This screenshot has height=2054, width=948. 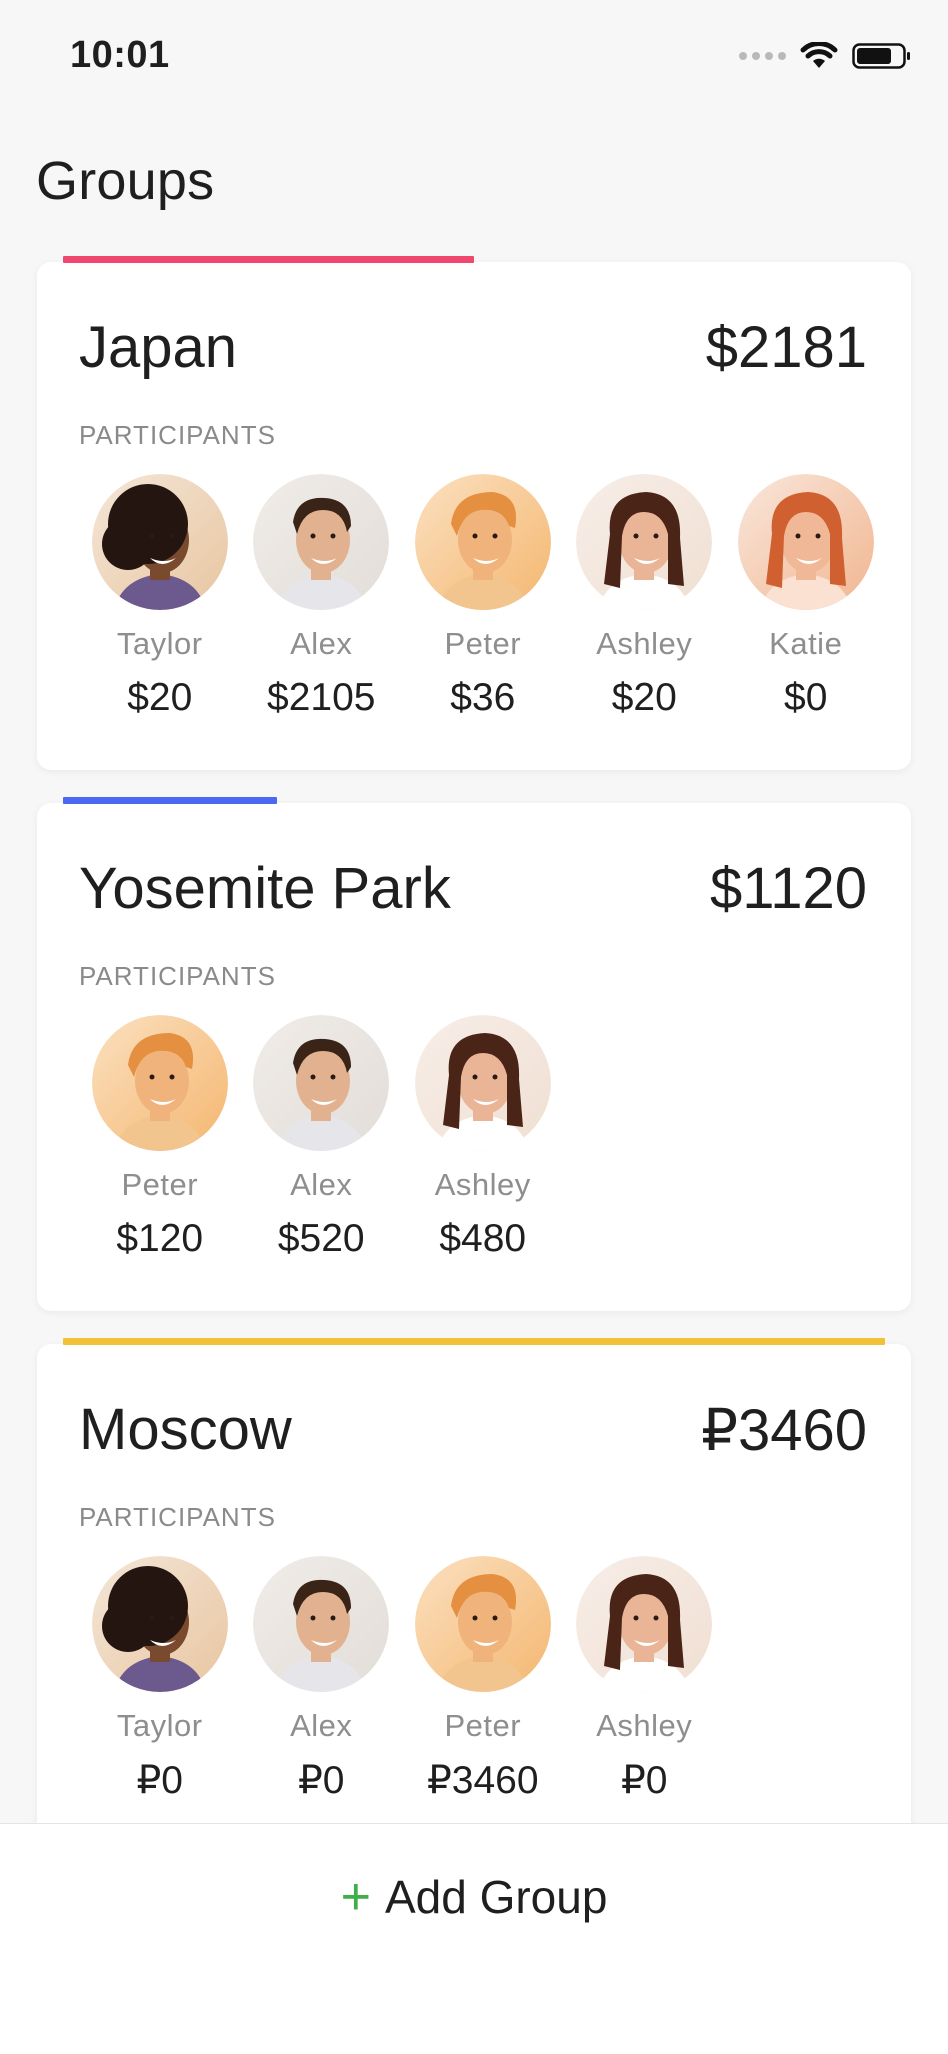 I want to click on participant-item: Katie $0, so click(x=806, y=597).